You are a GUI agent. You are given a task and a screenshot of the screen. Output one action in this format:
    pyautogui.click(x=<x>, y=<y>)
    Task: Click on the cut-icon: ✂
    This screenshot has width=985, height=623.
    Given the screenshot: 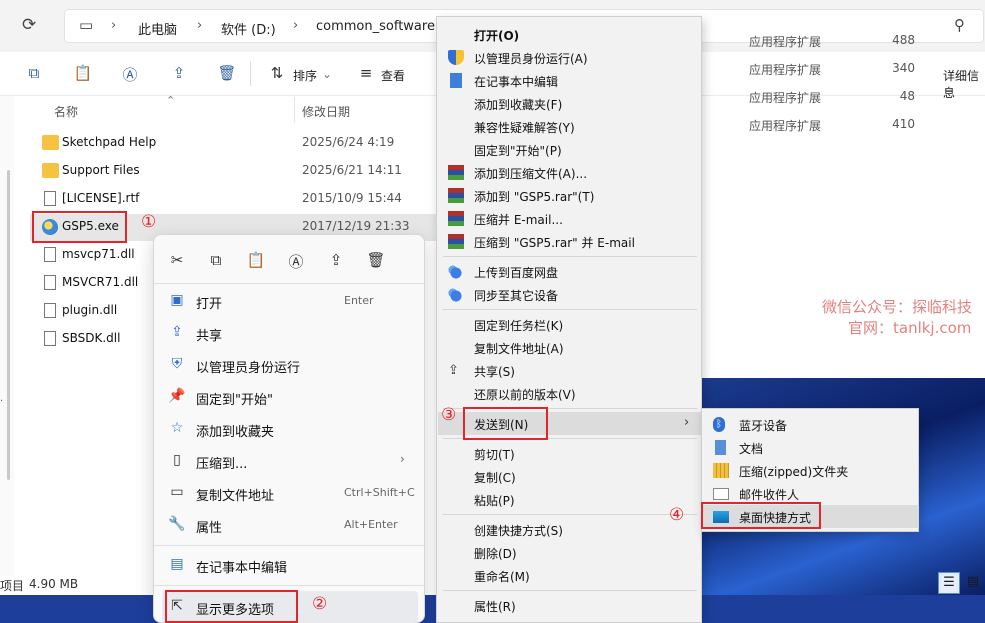 What is the action you would take?
    pyautogui.click(x=177, y=261)
    